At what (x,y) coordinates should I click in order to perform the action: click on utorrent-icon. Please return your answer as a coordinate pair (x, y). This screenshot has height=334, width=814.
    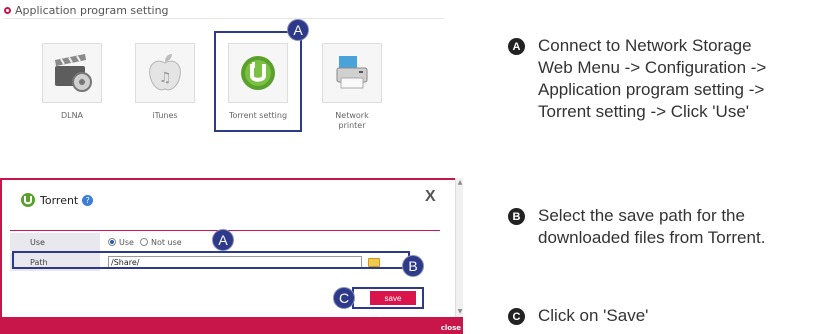
    Looking at the image, I should click on (28, 200).